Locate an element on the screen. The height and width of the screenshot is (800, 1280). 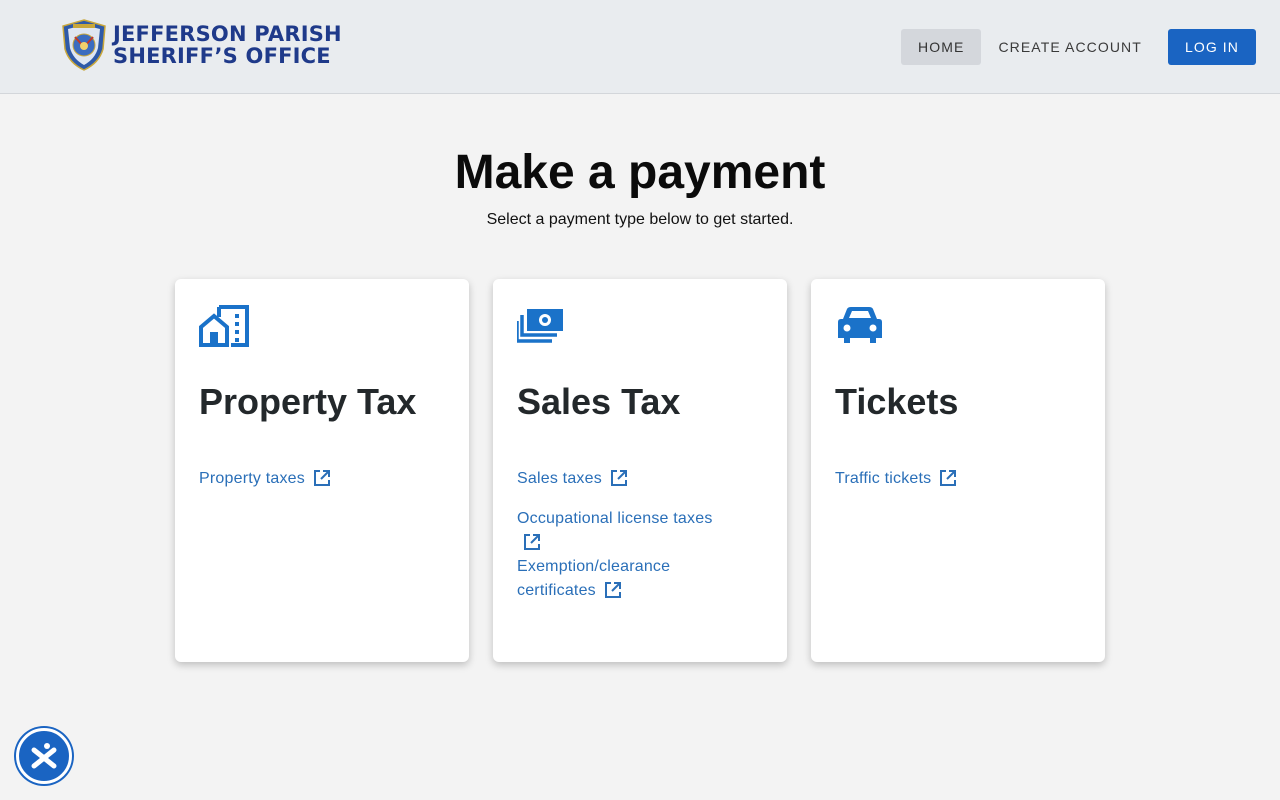
accessibility-icon is located at coordinates (44, 756).